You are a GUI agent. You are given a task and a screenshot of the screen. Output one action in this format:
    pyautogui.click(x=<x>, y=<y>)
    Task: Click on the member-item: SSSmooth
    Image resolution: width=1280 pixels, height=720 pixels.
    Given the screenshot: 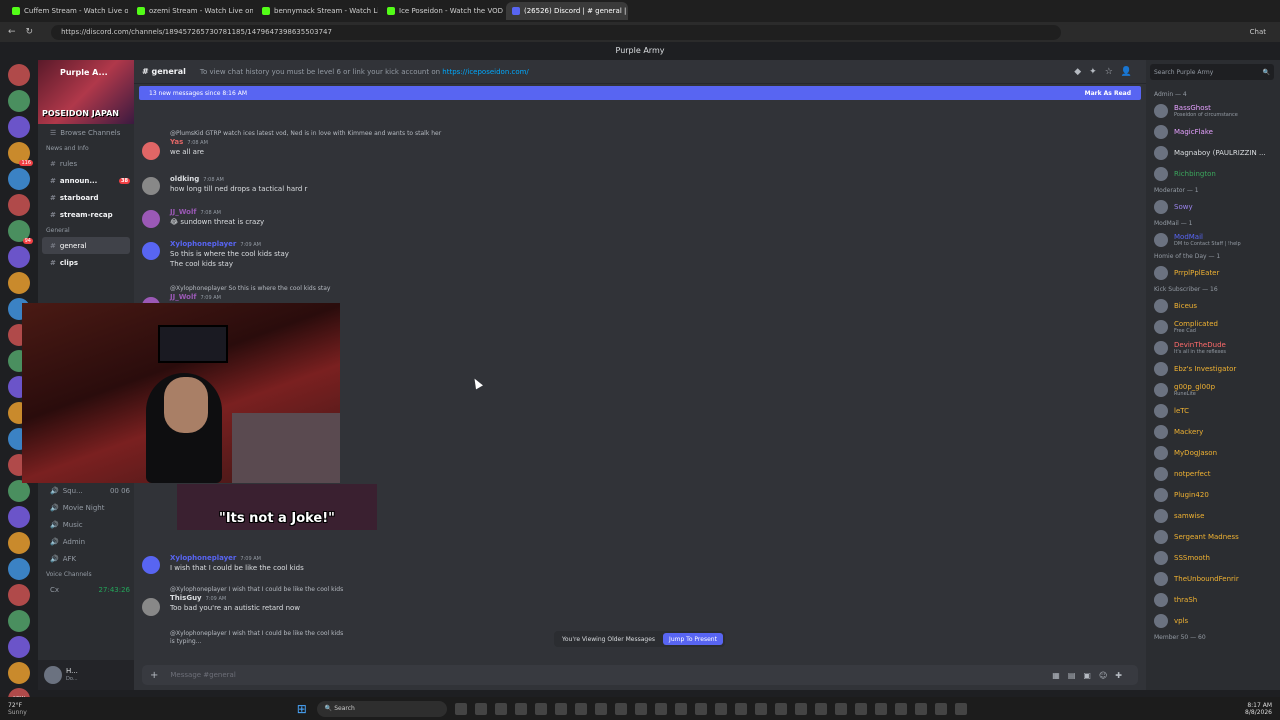 What is the action you would take?
    pyautogui.click(x=1213, y=557)
    